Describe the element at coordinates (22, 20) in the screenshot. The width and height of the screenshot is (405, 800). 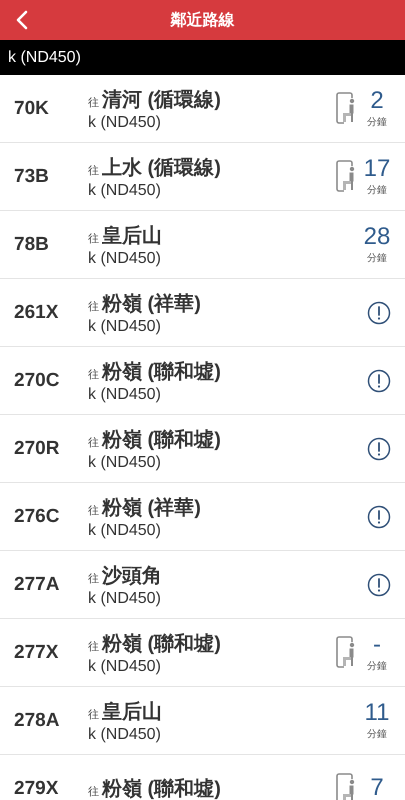
I see `back-icon` at that location.